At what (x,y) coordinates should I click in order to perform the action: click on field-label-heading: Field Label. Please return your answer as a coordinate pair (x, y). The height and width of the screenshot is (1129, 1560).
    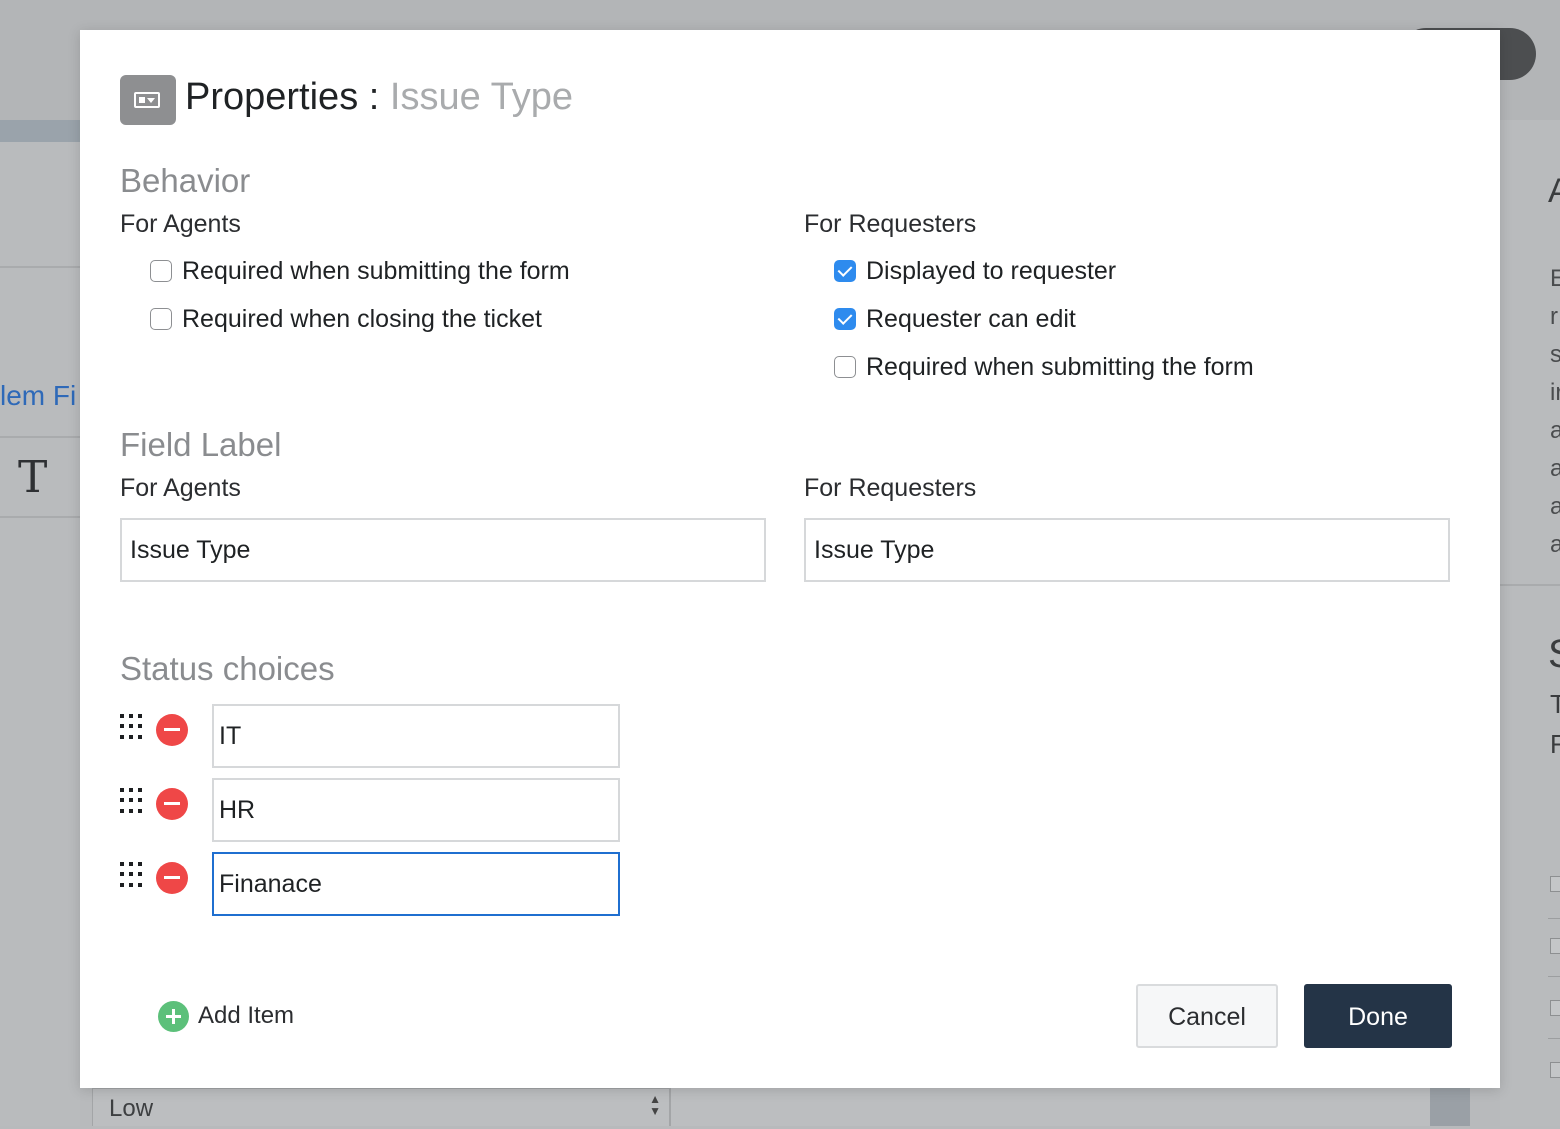
    Looking at the image, I should click on (201, 444).